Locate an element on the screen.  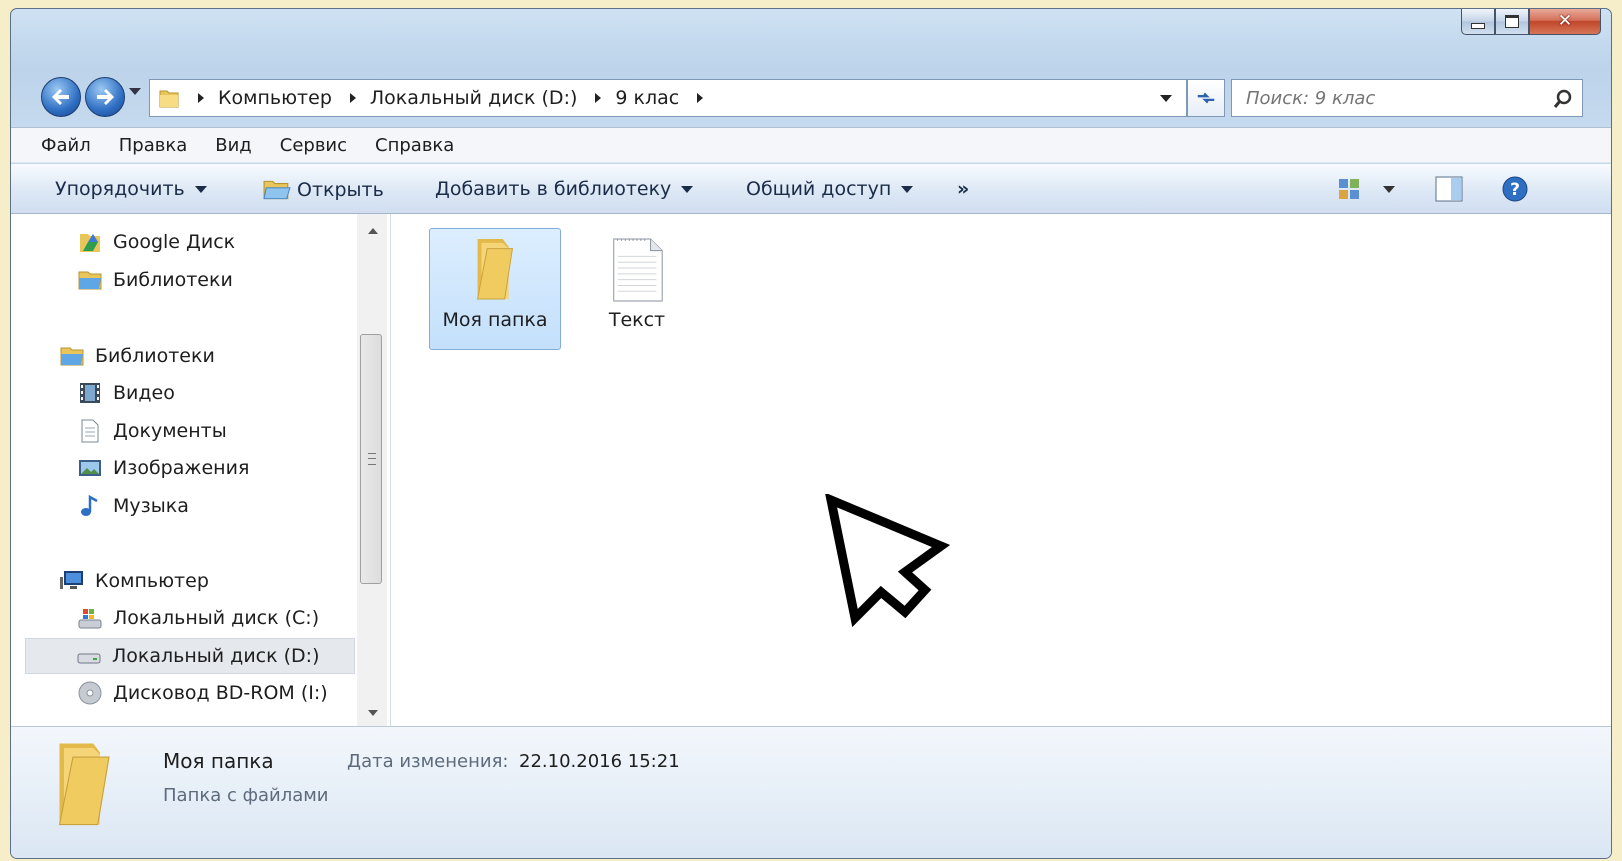
tree-item-label: Документы is located at coordinates (170, 431).